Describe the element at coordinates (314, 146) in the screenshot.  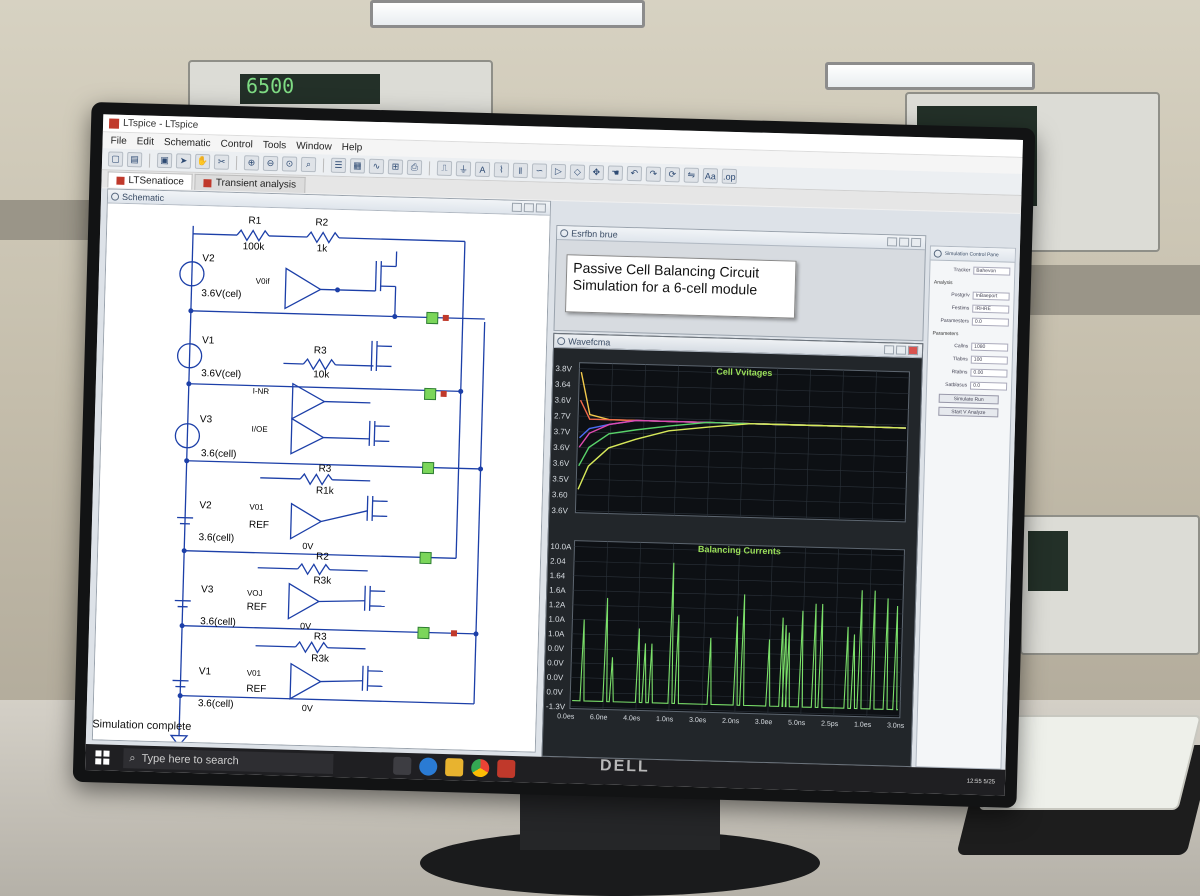
I see `menu-window: Window` at that location.